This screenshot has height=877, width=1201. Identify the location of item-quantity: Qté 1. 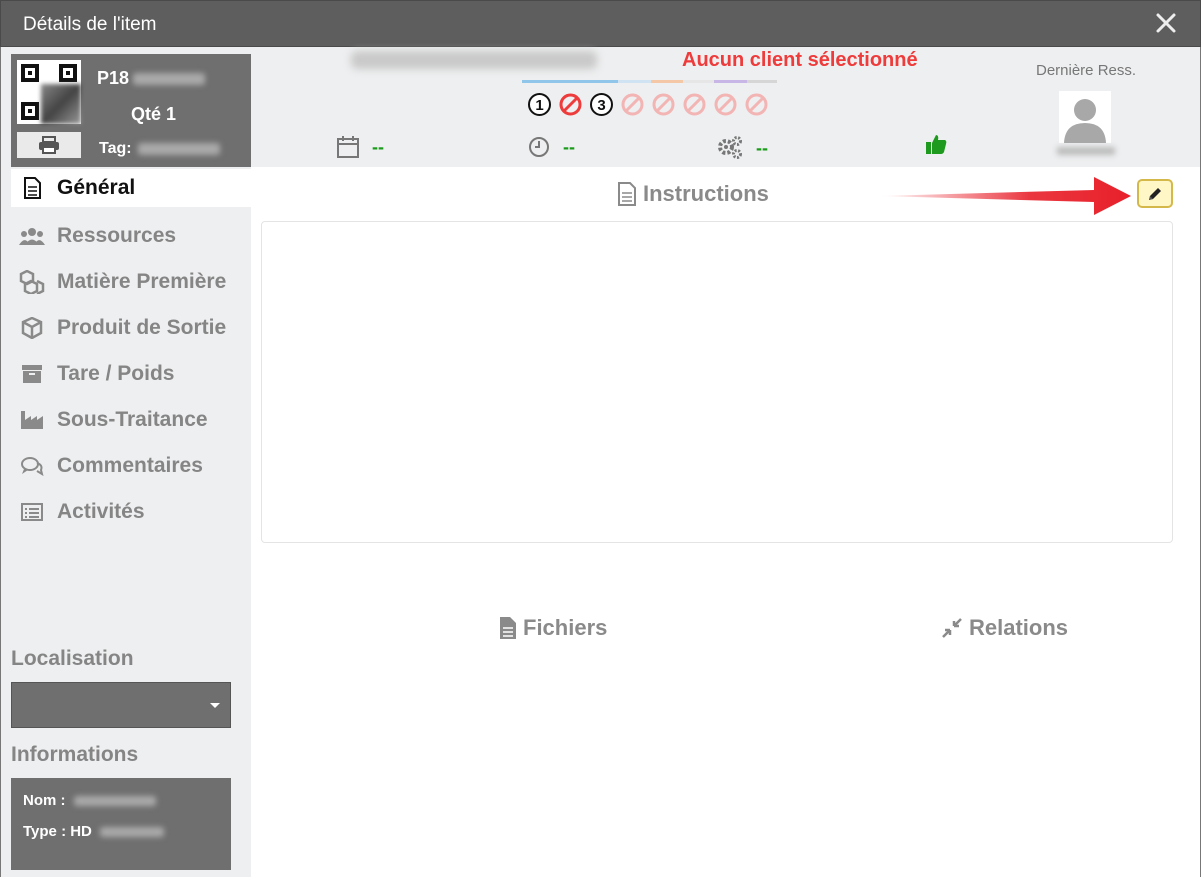
(154, 114).